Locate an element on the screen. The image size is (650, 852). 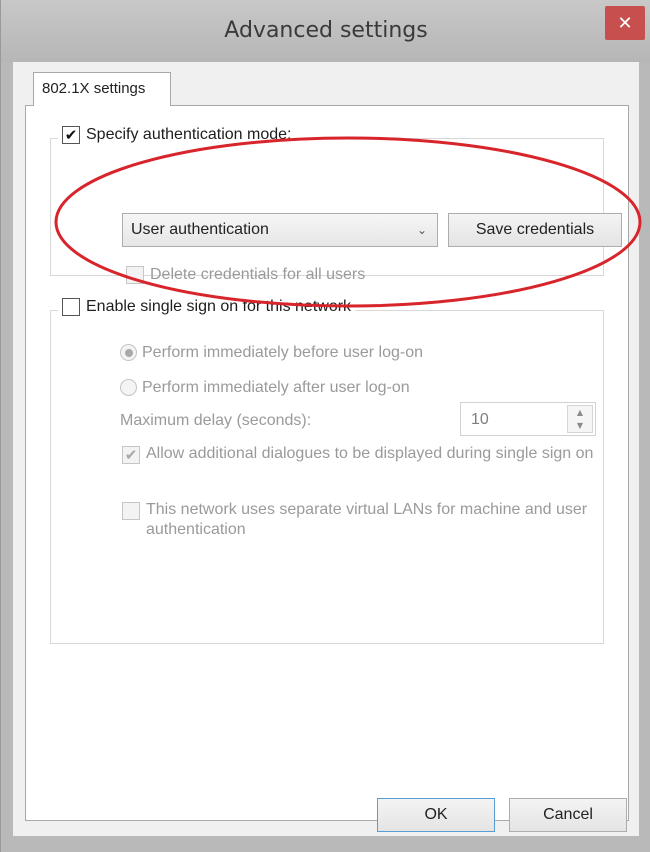
spin-buttons: ▲ ▼ is located at coordinates (580, 419).